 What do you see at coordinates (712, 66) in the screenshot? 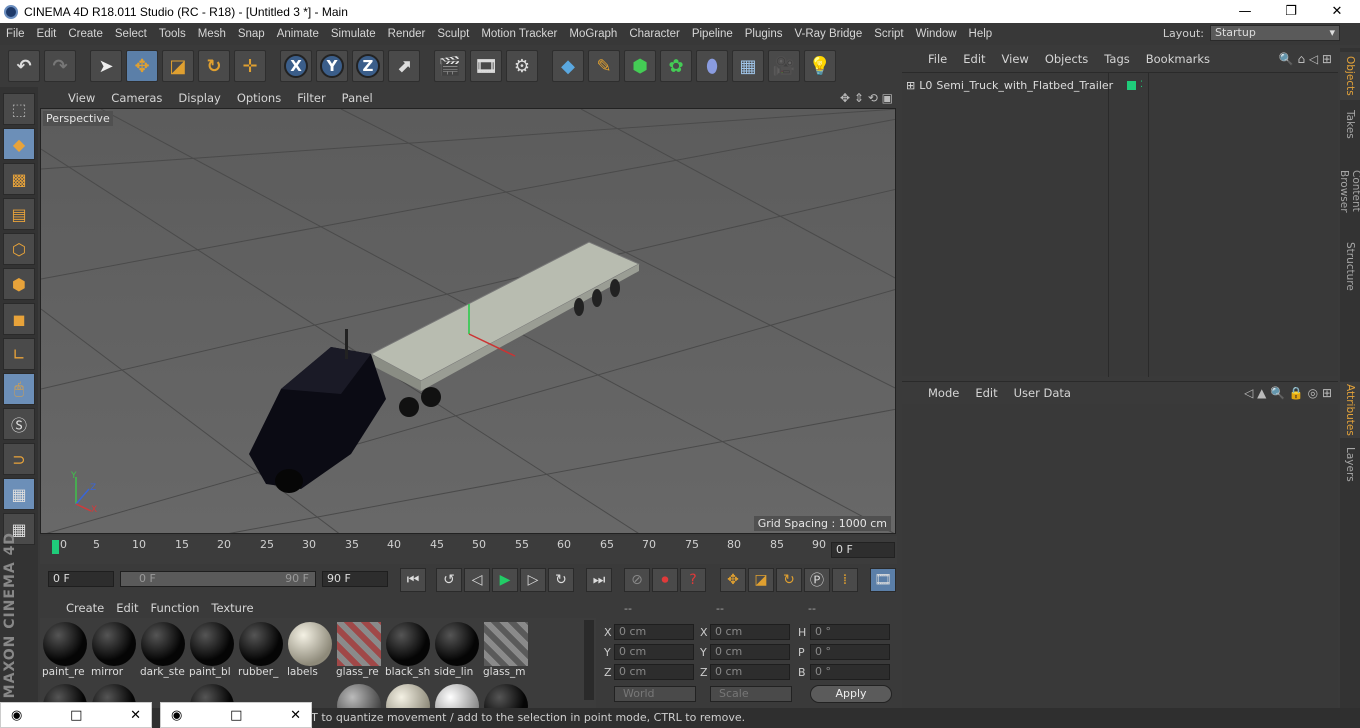
I see `deformer-icon: ⬮` at bounding box center [712, 66].